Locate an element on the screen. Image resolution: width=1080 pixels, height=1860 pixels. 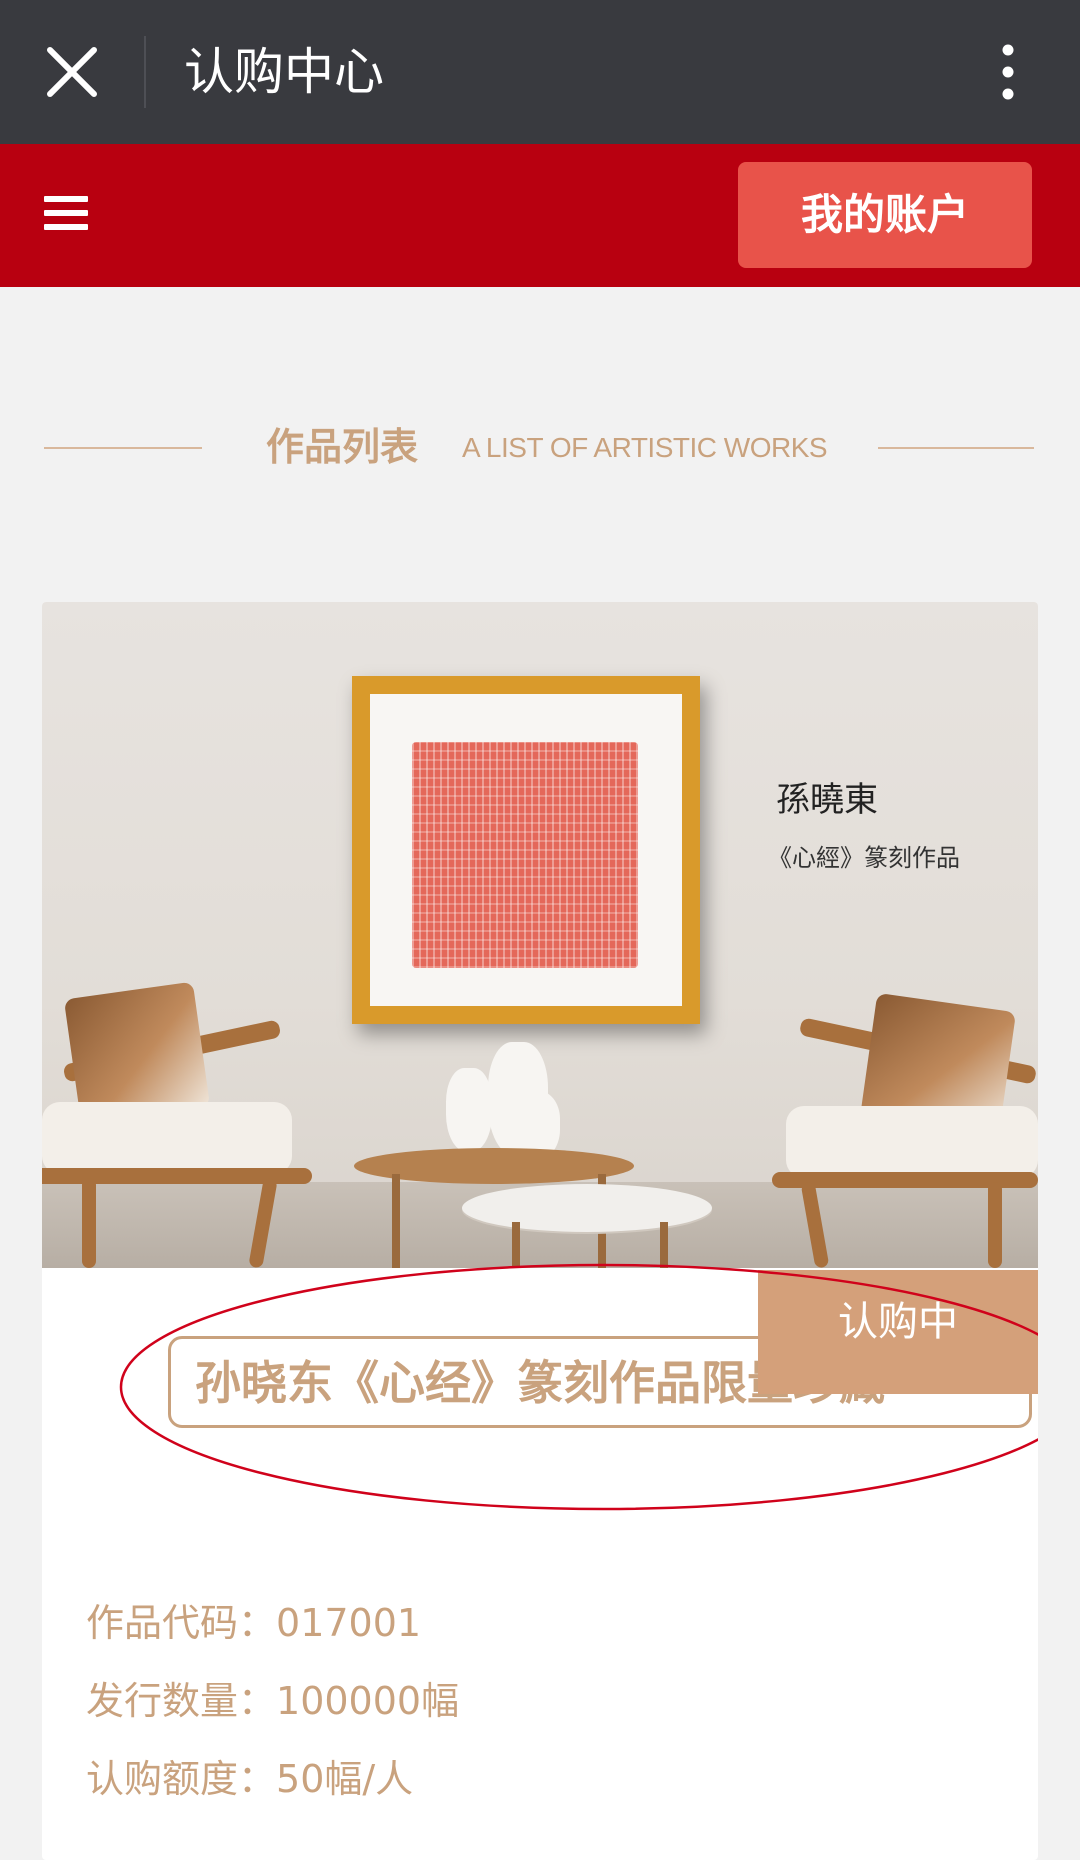
page-title: 认购中心 is located at coordinates (284, 72).